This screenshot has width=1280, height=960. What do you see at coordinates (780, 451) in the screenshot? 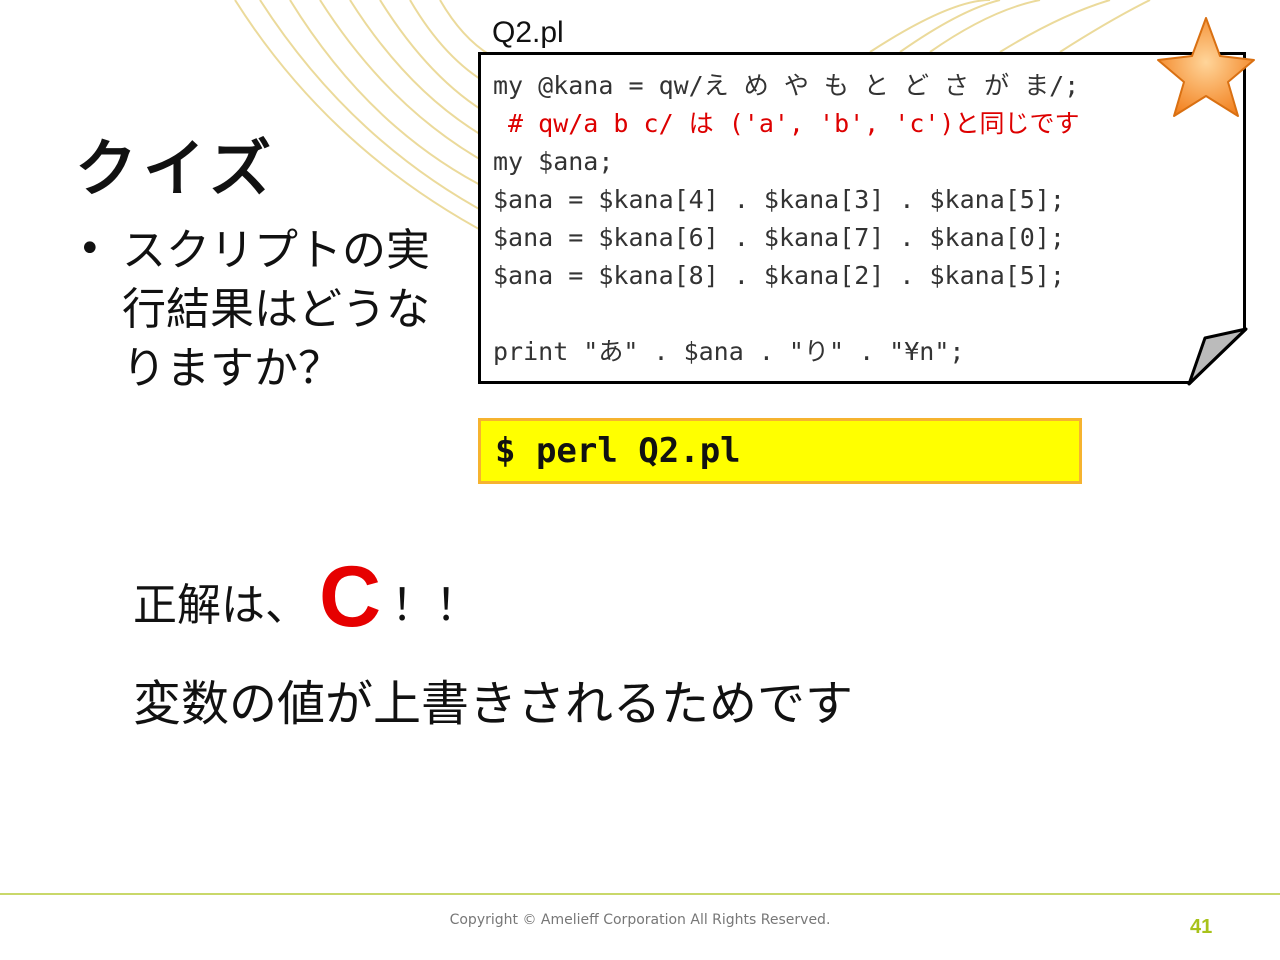
I see `command-line: $ perl Q2.pl` at bounding box center [780, 451].